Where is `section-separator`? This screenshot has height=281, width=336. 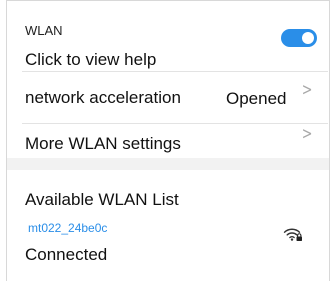 section-separator is located at coordinates (168, 164).